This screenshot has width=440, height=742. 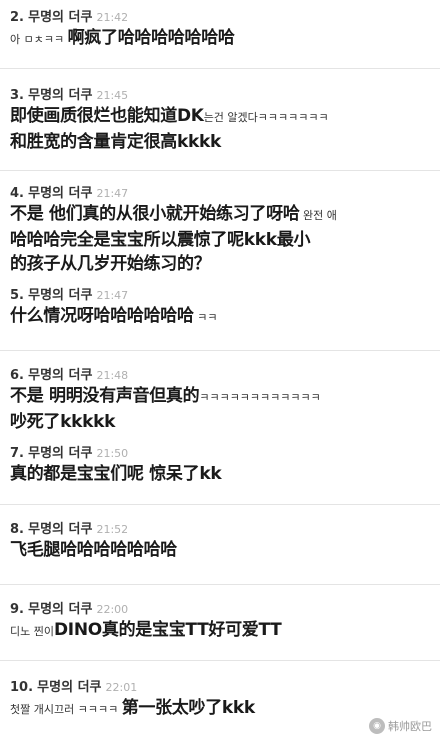 What do you see at coordinates (225, 688) in the screenshot?
I see `comment-header: 10. 무명의 더쿠 22:01` at bounding box center [225, 688].